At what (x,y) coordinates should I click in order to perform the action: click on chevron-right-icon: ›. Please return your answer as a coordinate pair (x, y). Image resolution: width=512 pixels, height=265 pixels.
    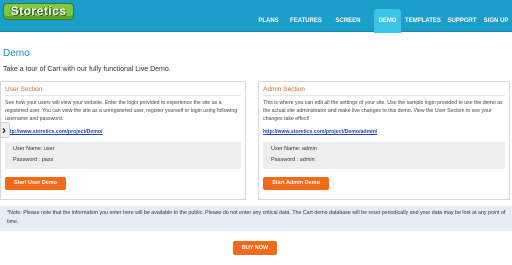
    Looking at the image, I should click on (5, 130).